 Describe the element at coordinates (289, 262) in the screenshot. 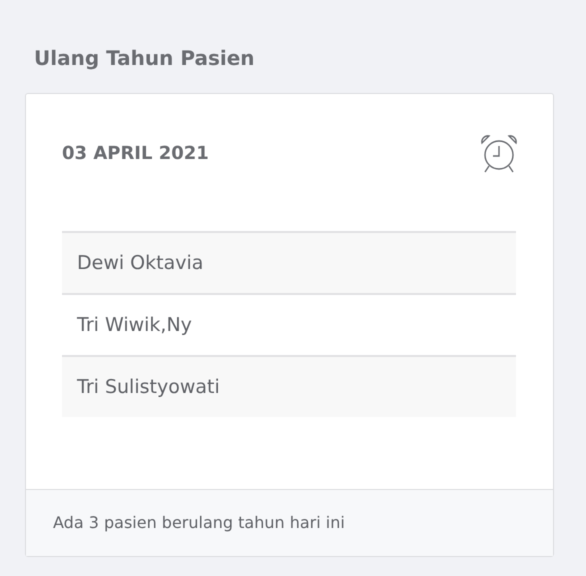

I see `patient-row: Dewi Oktavia` at that location.